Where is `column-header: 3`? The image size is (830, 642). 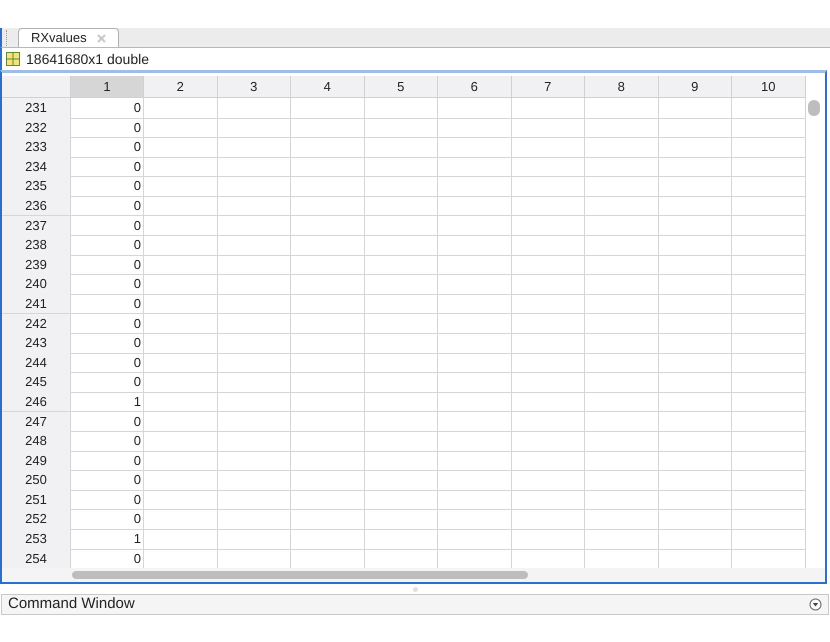
column-header: 3 is located at coordinates (254, 87).